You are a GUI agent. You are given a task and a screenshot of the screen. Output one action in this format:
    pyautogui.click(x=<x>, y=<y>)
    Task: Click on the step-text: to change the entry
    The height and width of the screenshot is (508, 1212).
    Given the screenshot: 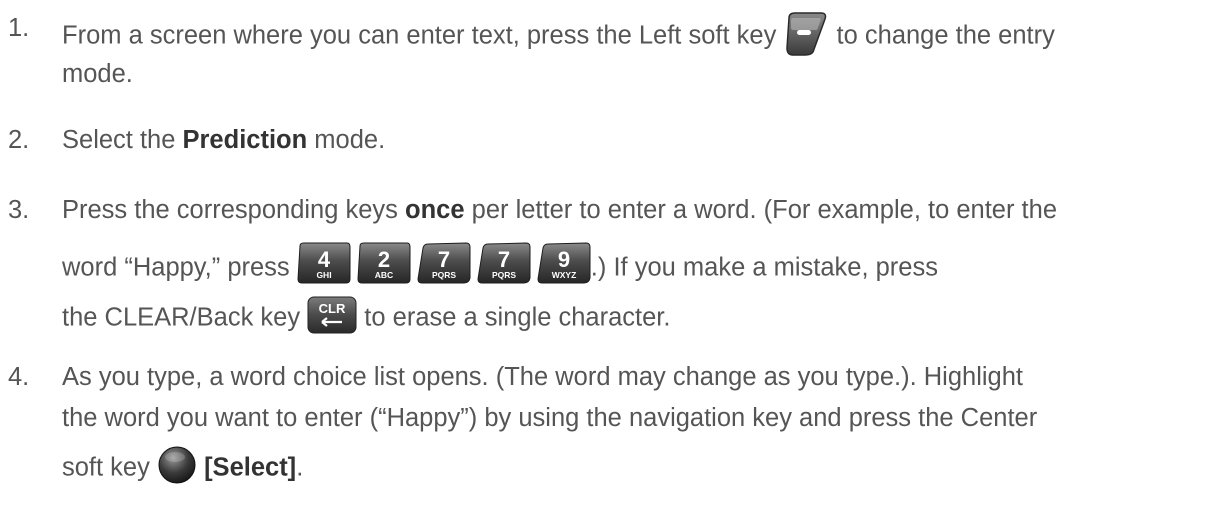 What is the action you would take?
    pyautogui.click(x=945, y=35)
    